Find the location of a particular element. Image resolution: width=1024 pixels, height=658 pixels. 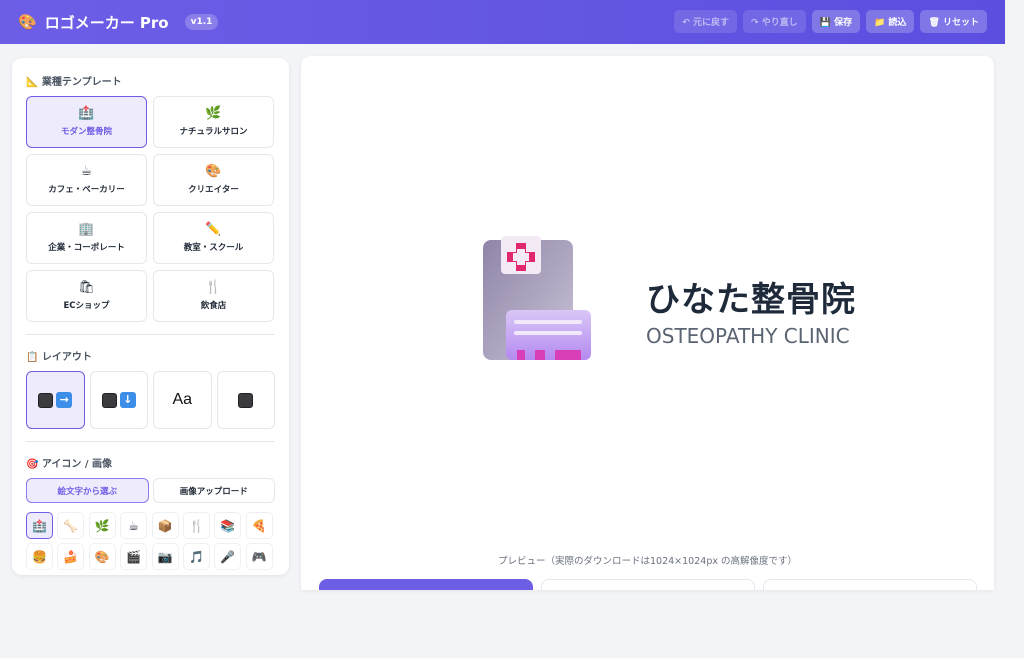

preview-note: プレビュー（実際のダウンロードは1024×1024px の高解像度です） is located at coordinates (647, 561).